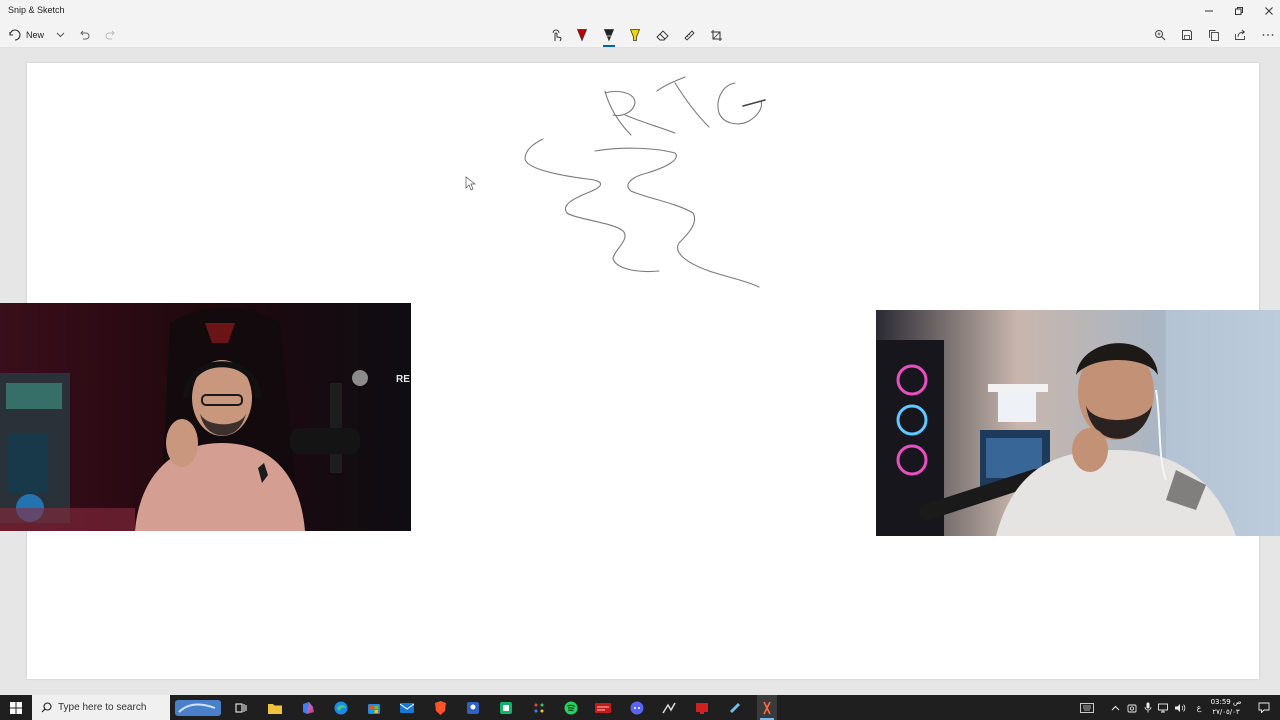  Describe the element at coordinates (1148, 707) in the screenshot. I see `microphone-tray-button` at that location.